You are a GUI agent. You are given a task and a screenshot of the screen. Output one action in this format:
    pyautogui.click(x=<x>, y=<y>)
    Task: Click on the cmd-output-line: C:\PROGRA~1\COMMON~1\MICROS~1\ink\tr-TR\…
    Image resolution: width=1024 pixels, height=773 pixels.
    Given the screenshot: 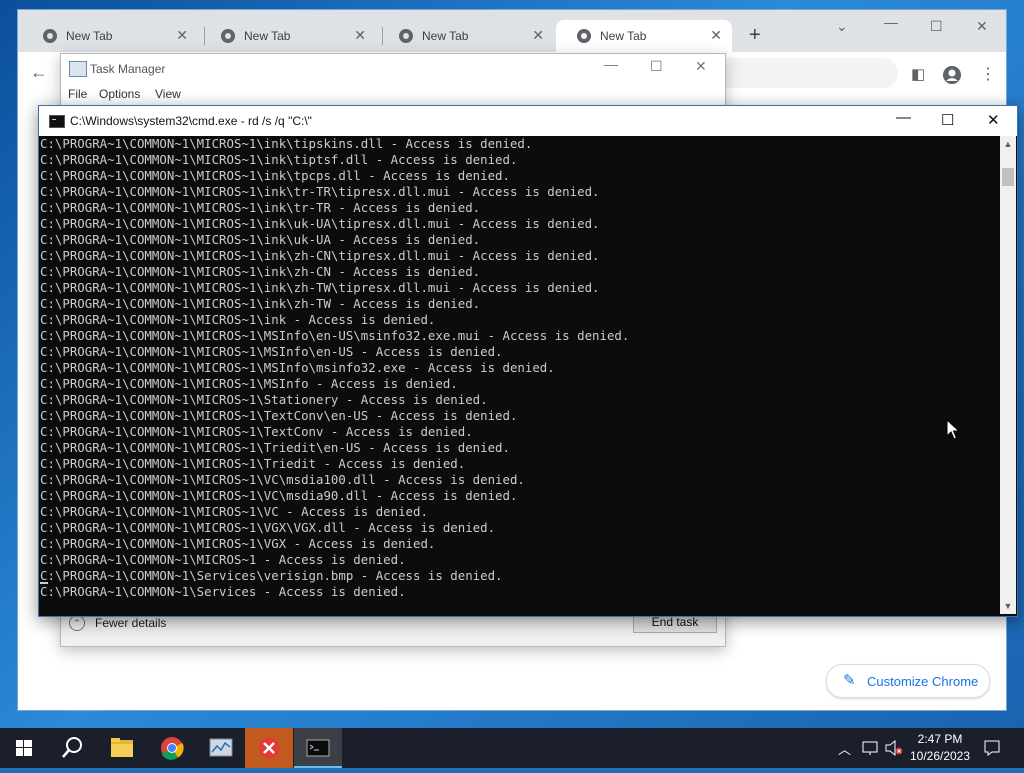 What is the action you would take?
    pyautogui.click(x=320, y=191)
    